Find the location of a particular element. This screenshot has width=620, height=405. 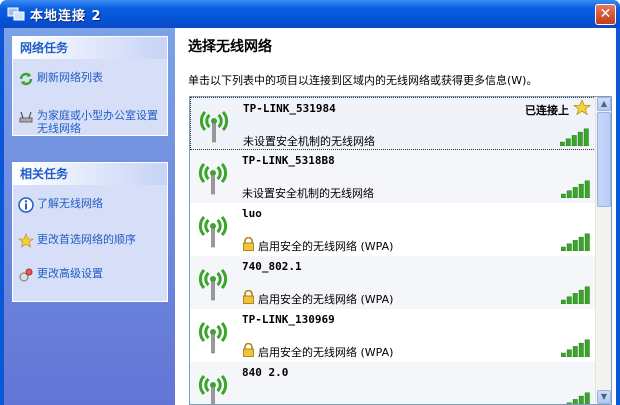

learn-wireless-link: 了解无线网络 is located at coordinates (90, 205).